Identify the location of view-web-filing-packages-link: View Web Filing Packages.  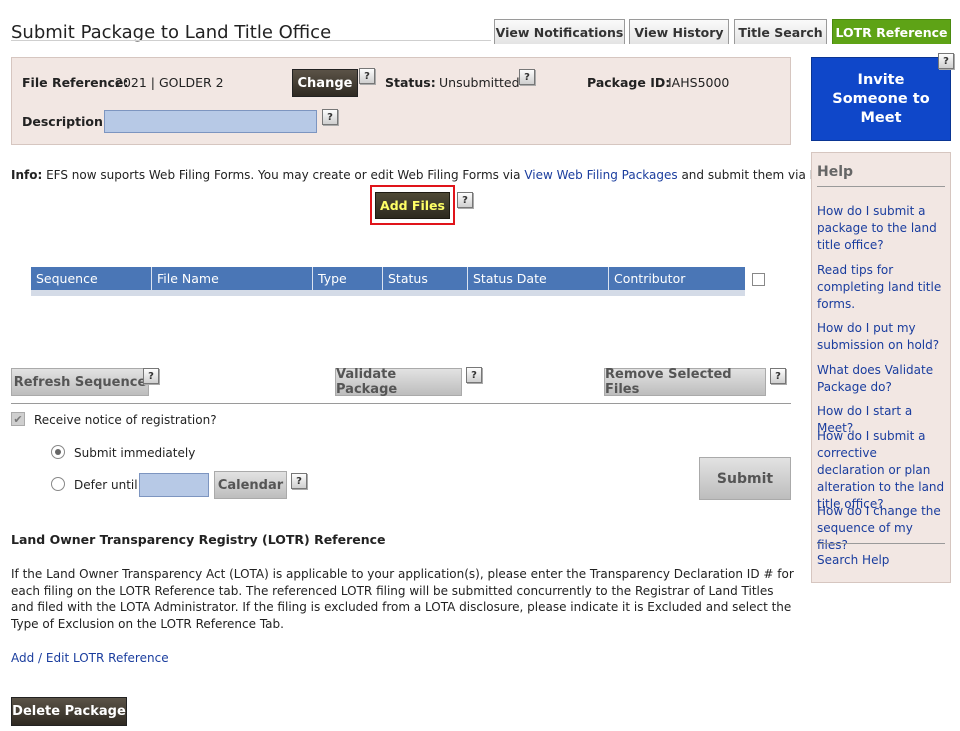
(600, 175).